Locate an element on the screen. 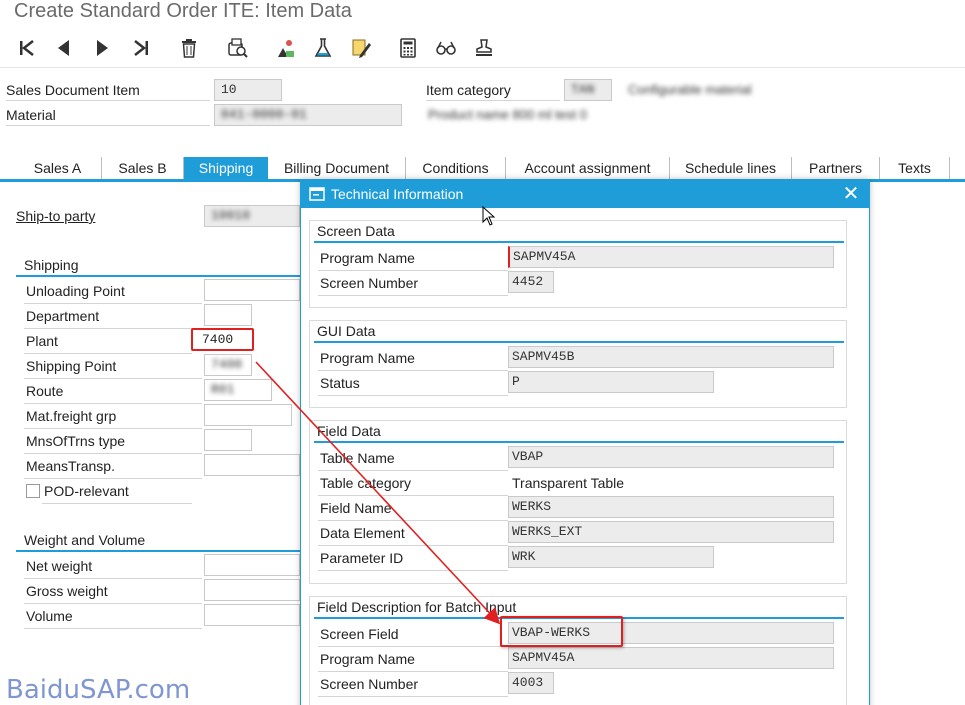 The width and height of the screenshot is (965, 705). tab-schedule-lines: Schedule lines is located at coordinates (731, 168).